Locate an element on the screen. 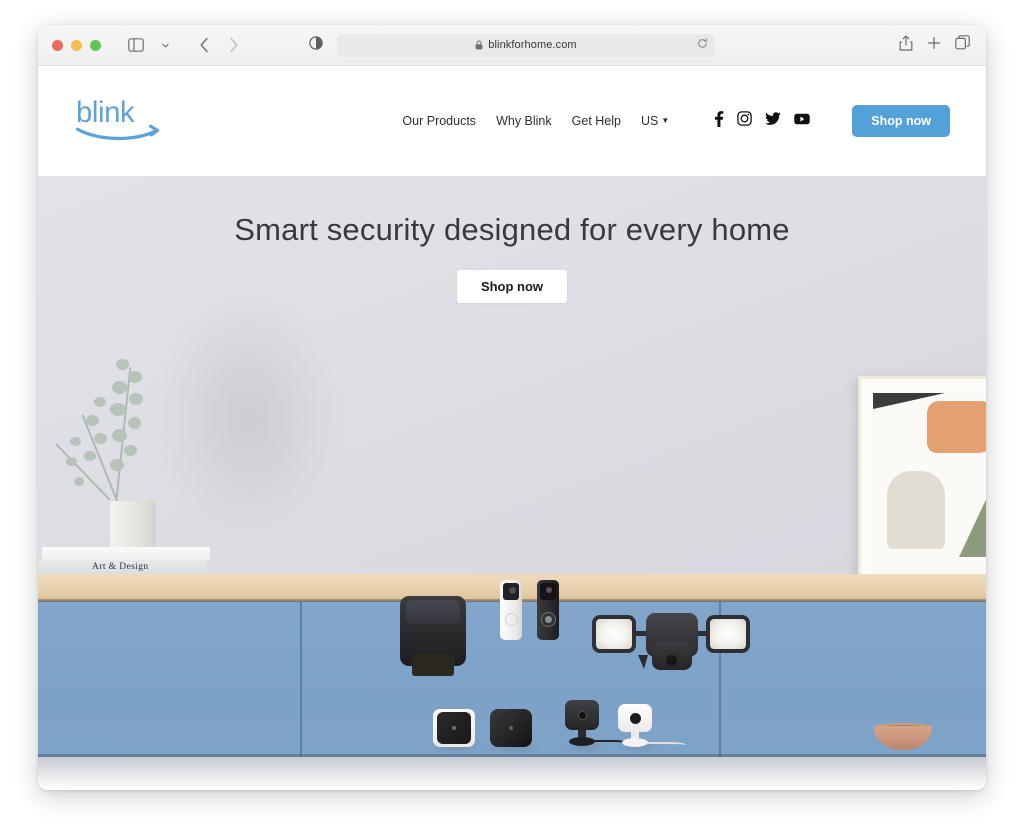  nav-item-get-help: Get Help is located at coordinates (596, 121).